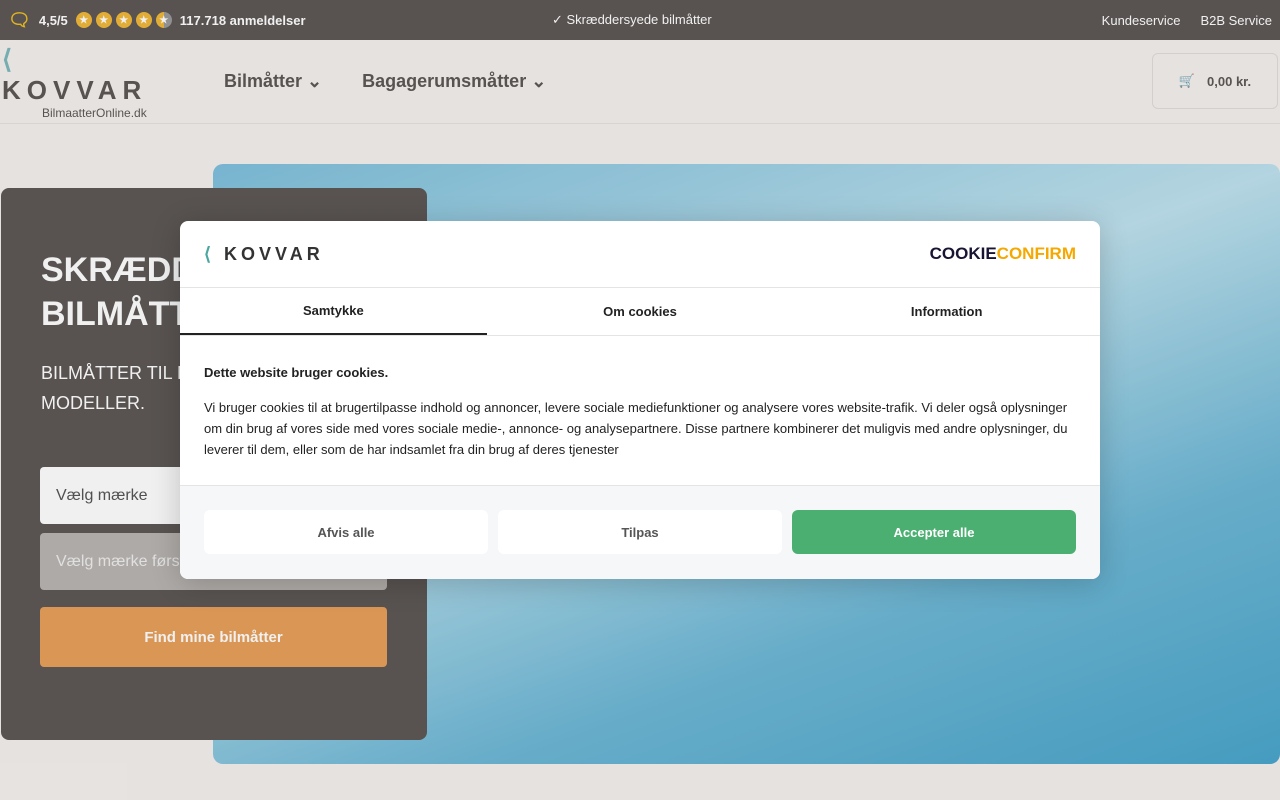 Image resolution: width=1280 pixels, height=800 pixels. What do you see at coordinates (296, 372) in the screenshot?
I see `cookie-heading: Dette website bruger cookies.` at bounding box center [296, 372].